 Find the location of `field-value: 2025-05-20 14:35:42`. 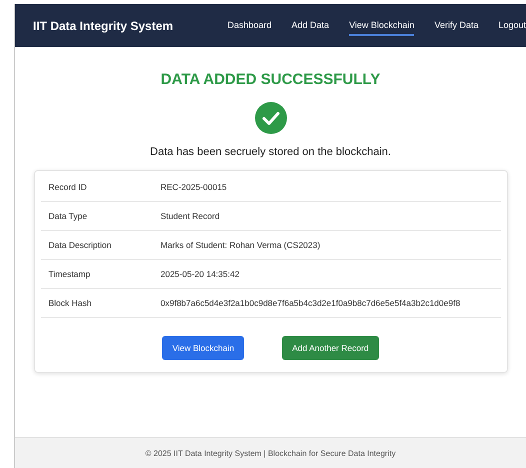

field-value: 2025-05-20 14:35:42 is located at coordinates (200, 274).